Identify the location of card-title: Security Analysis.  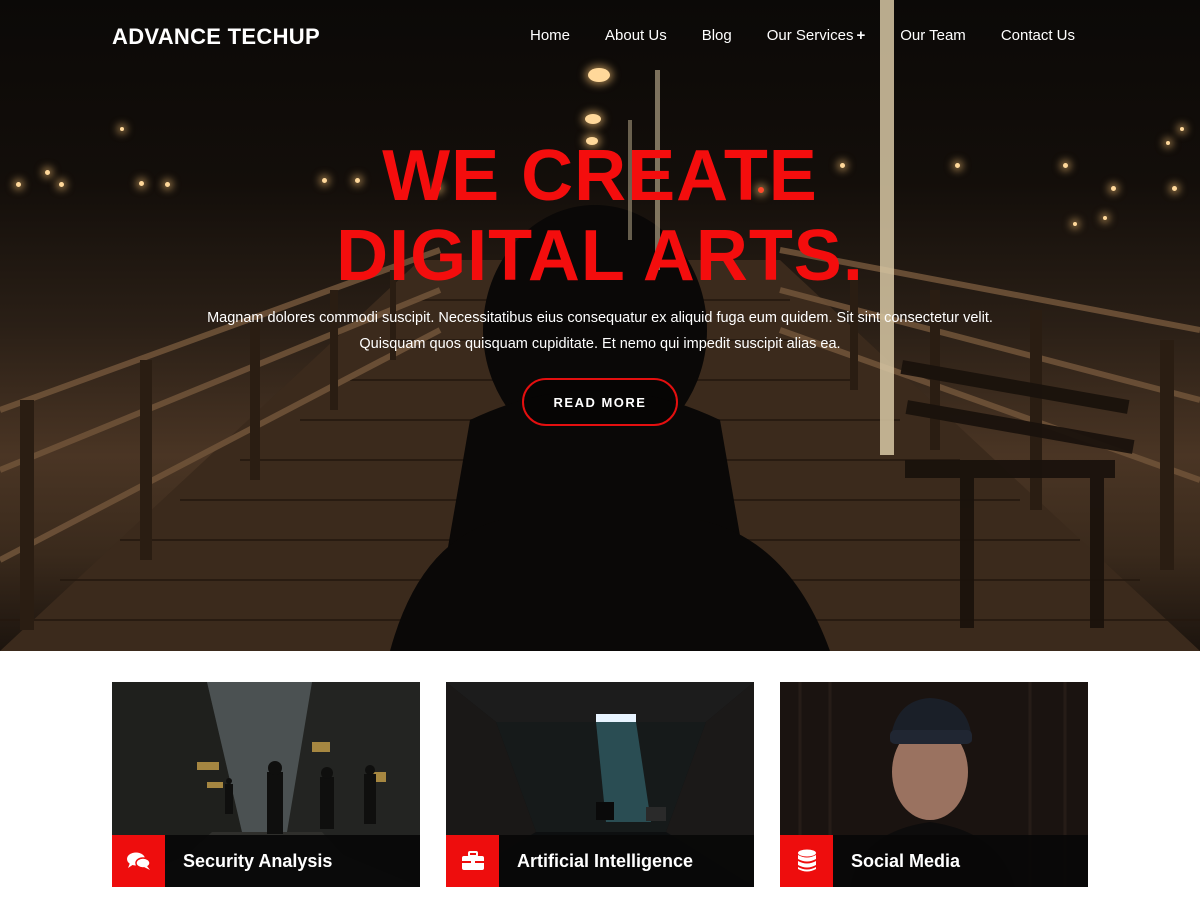
(258, 860).